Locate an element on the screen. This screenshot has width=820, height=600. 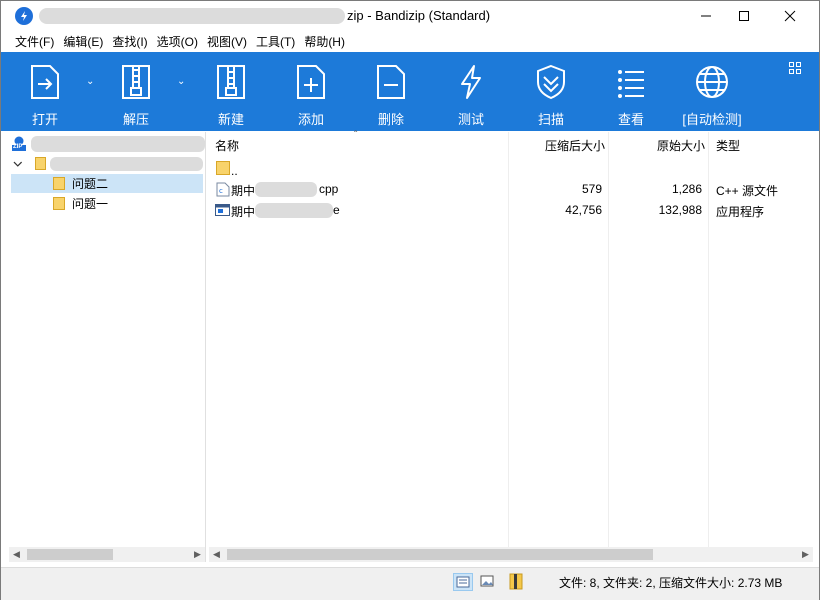
window-title: zip - Bandizip (Standard) is located at coordinates (419, 15).